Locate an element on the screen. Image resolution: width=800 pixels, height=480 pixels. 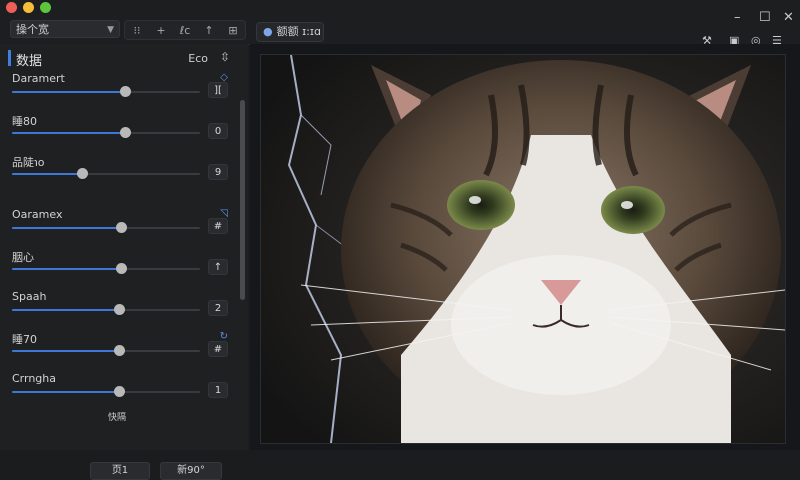
maximize-icon: ☐ is located at coordinates (765, 17).